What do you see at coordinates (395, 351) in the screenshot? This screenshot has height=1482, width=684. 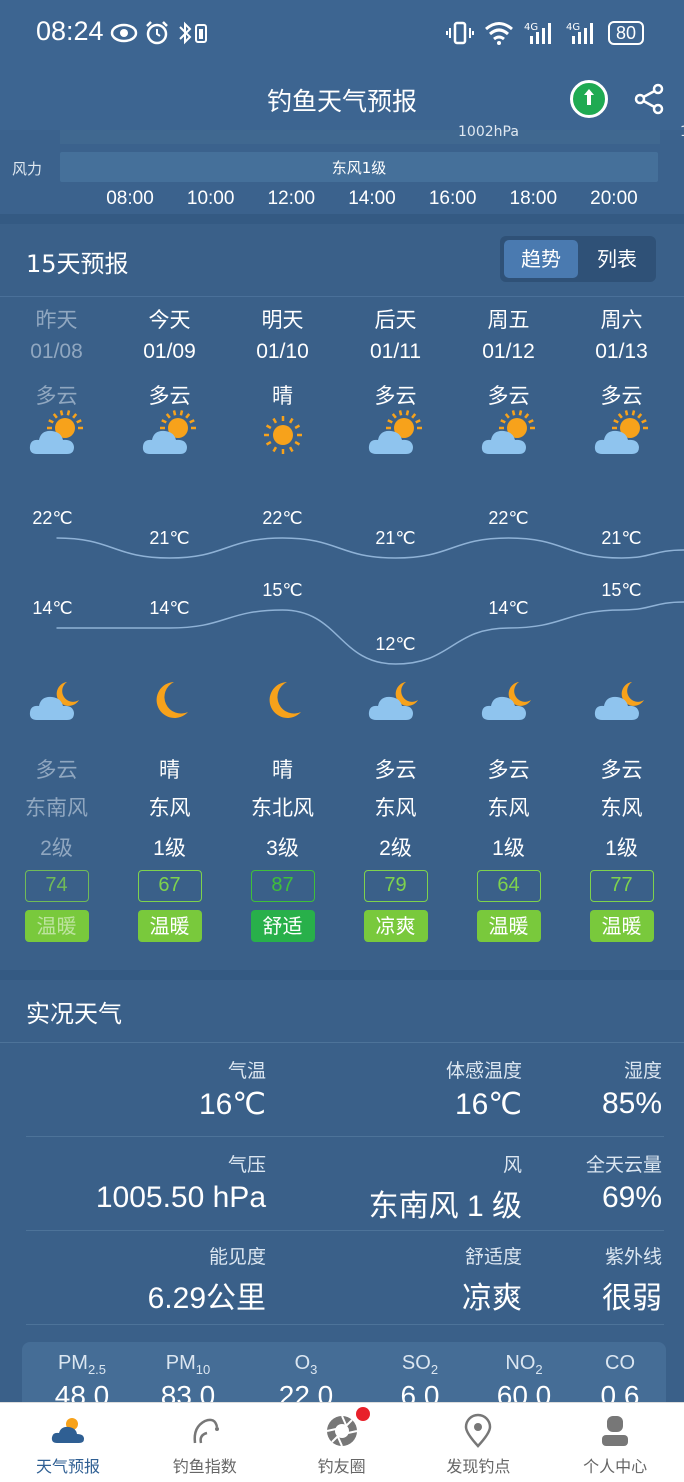 I see `forecast-date: 01/11` at bounding box center [395, 351].